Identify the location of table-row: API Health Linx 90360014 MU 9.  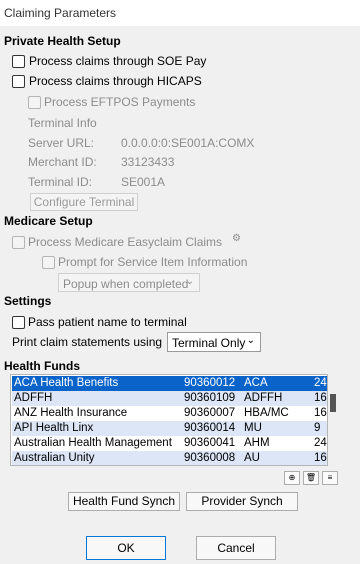
(169, 428).